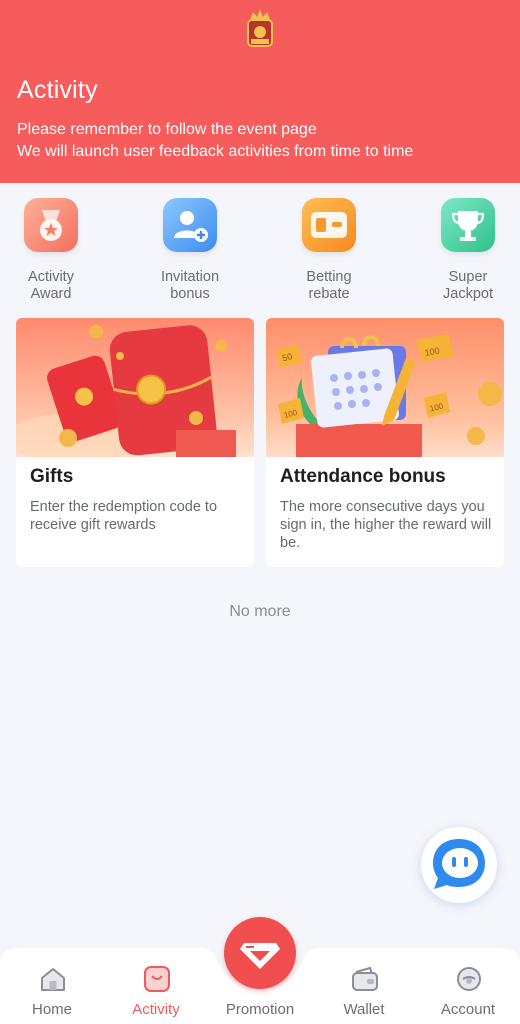  I want to click on tab-account: Account, so click(468, 984).